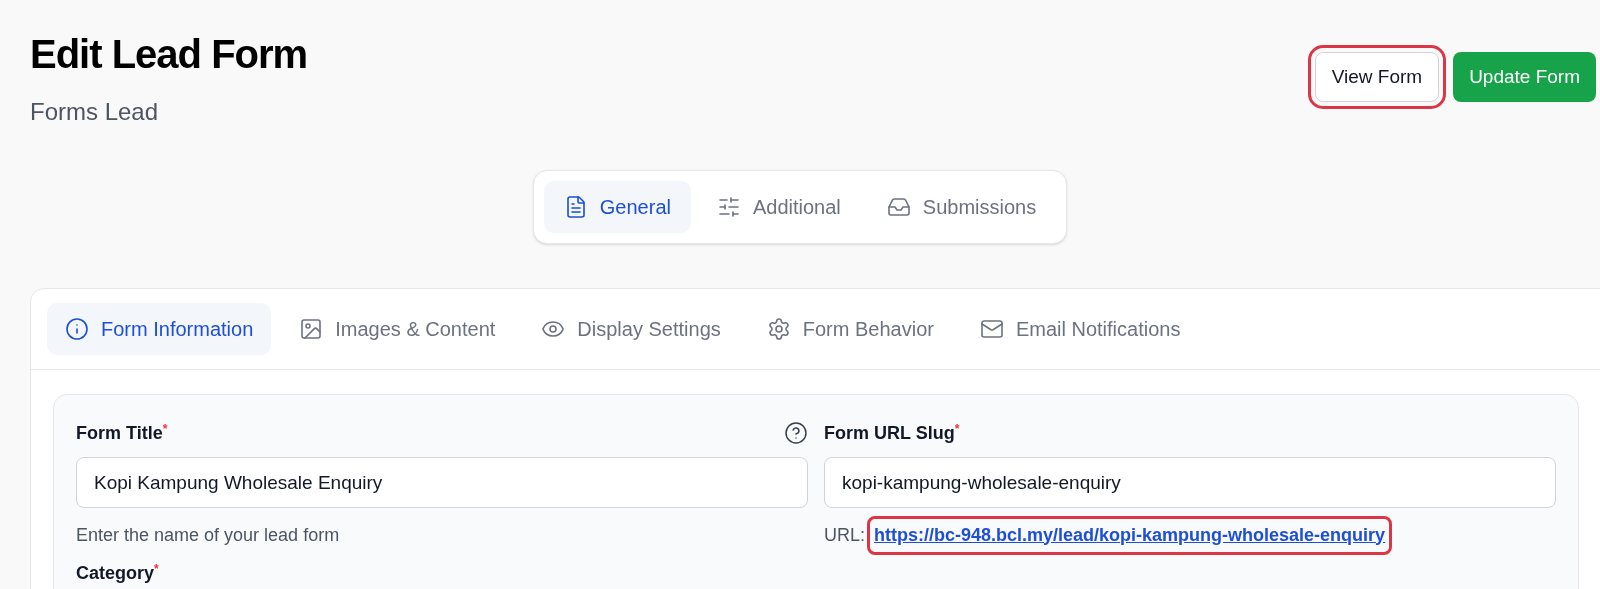  I want to click on help-icon, so click(796, 433).